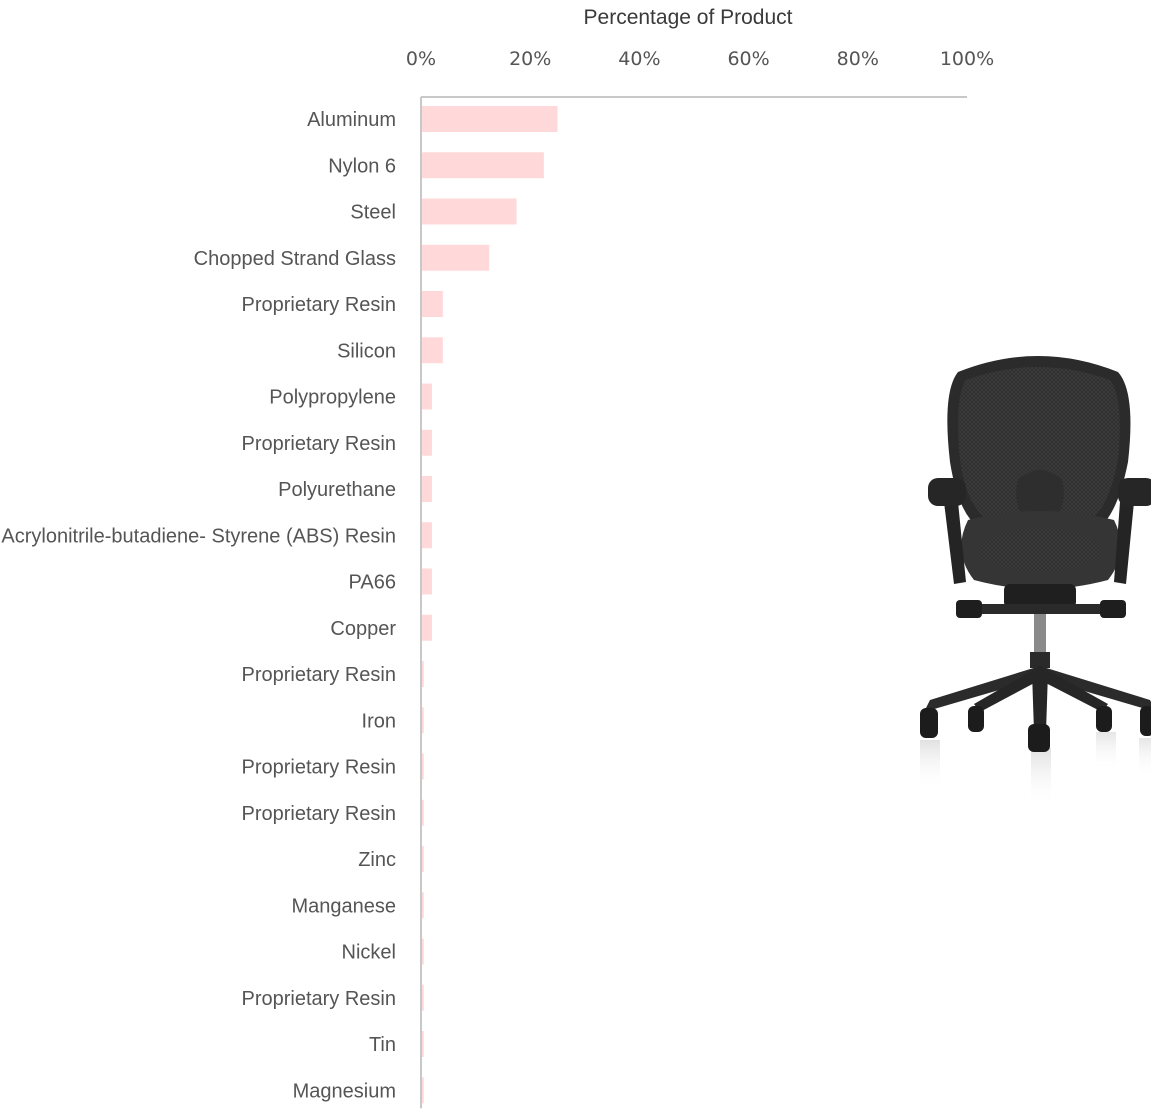 The width and height of the screenshot is (1151, 1109). What do you see at coordinates (748, 59) in the screenshot?
I see `x-tick-label: 60%` at bounding box center [748, 59].